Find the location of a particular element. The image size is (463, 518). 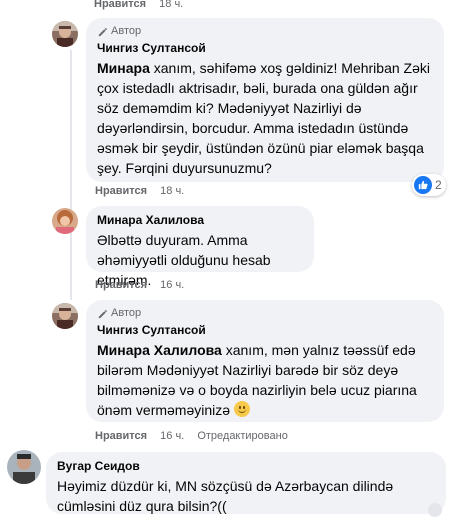

comment-actions-top: Нравится 18 ч. is located at coordinates (143, 5).